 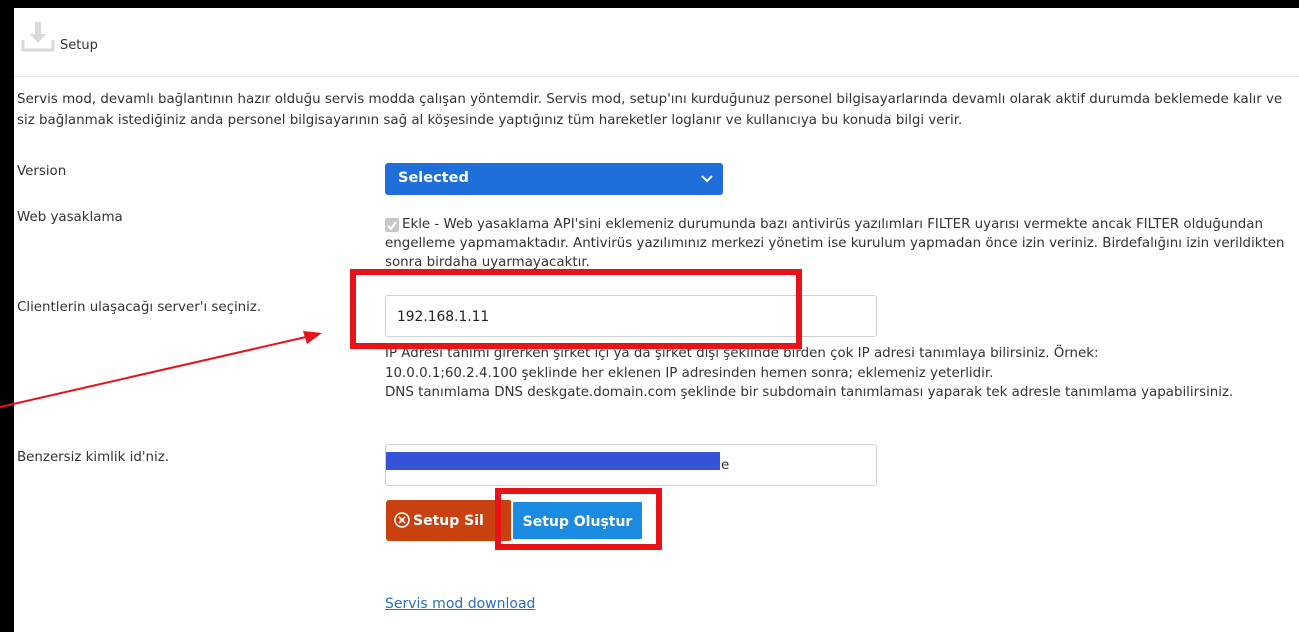 What do you see at coordinates (433, 178) in the screenshot?
I see `version-selected-value: Selected` at bounding box center [433, 178].